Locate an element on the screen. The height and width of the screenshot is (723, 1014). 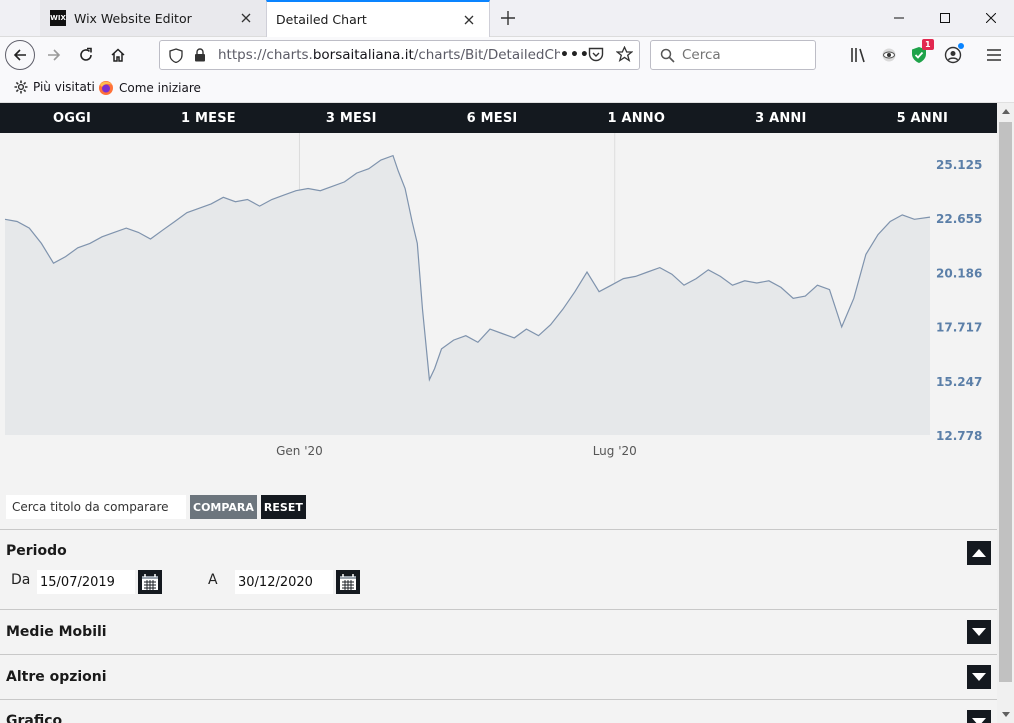
section-grafico: Grafico is located at coordinates (498, 711).